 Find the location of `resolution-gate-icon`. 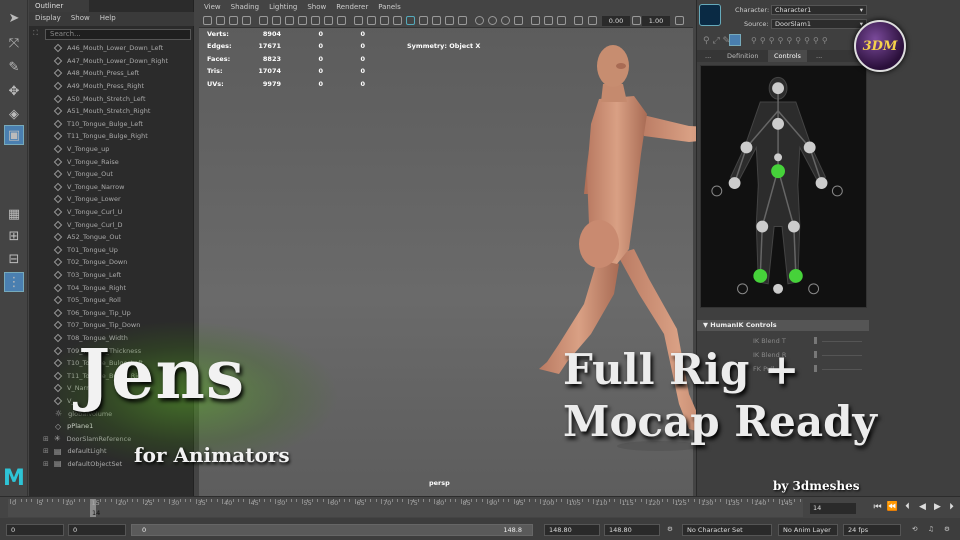

resolution-gate-icon is located at coordinates (289, 20).